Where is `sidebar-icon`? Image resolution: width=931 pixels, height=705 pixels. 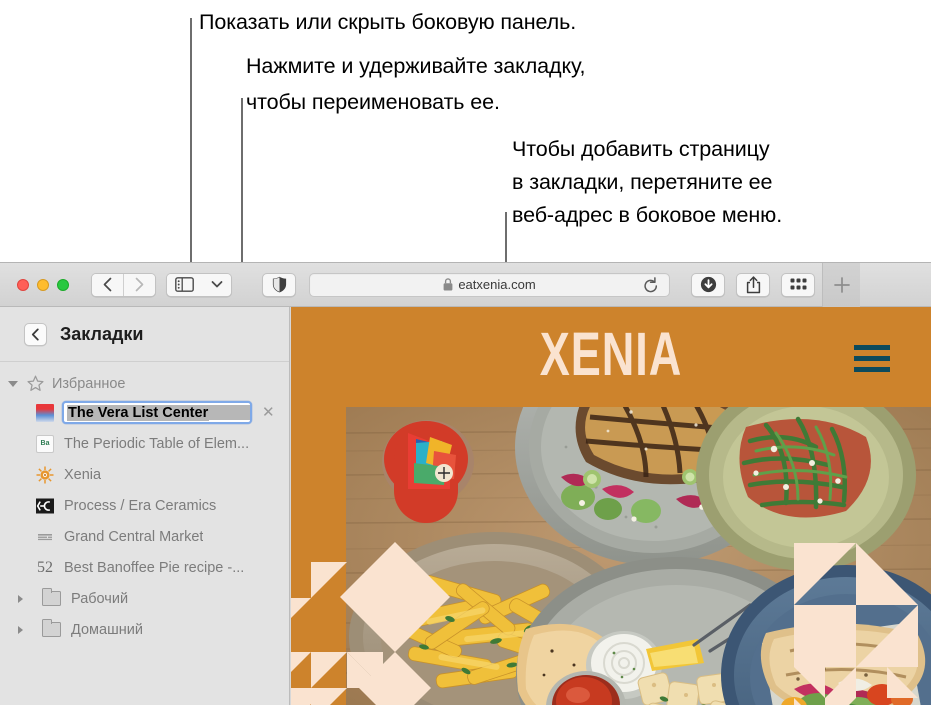 sidebar-icon is located at coordinates (184, 284).